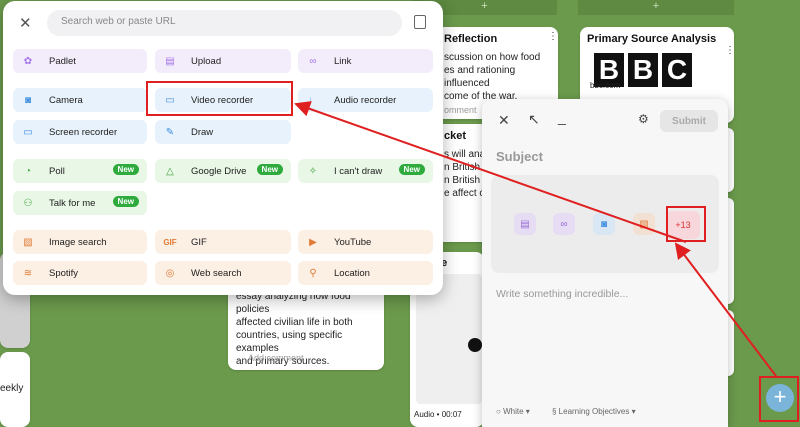  What do you see at coordinates (219, 171) in the screenshot?
I see `option-label: Google Drive` at bounding box center [219, 171].